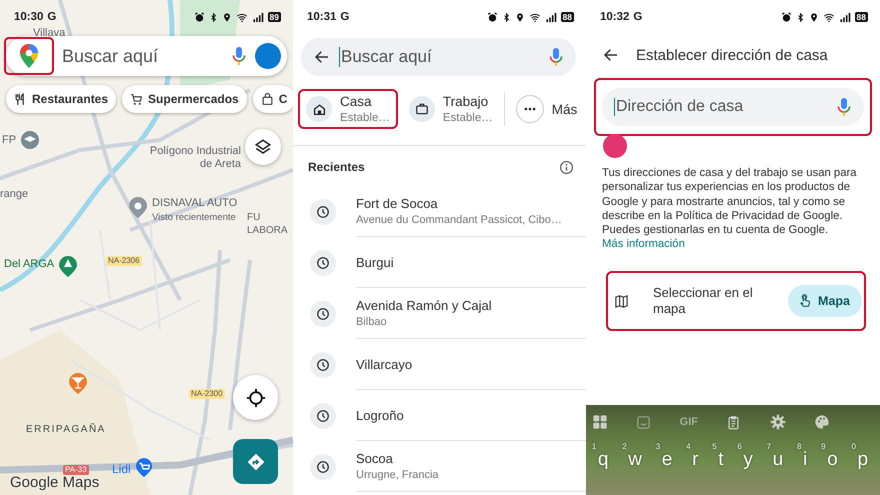  What do you see at coordinates (372, 322) in the screenshot?
I see `recent-subtitle: Bilbao` at bounding box center [372, 322].